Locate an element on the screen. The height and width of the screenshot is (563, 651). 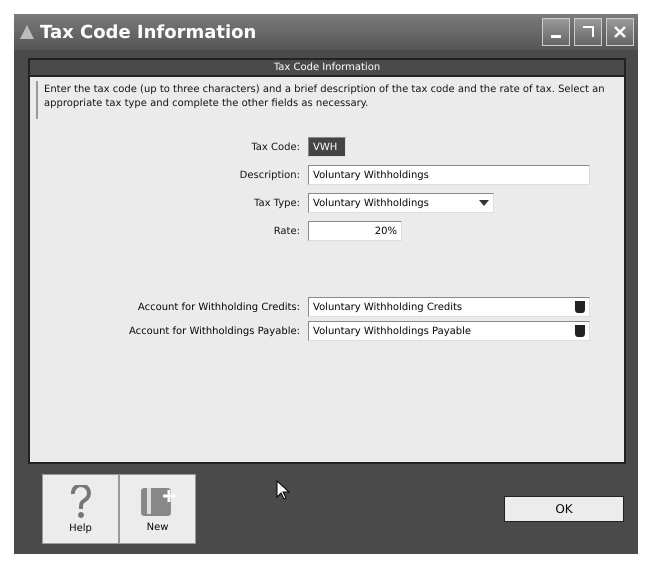
maximize-icon is located at coordinates (588, 32).